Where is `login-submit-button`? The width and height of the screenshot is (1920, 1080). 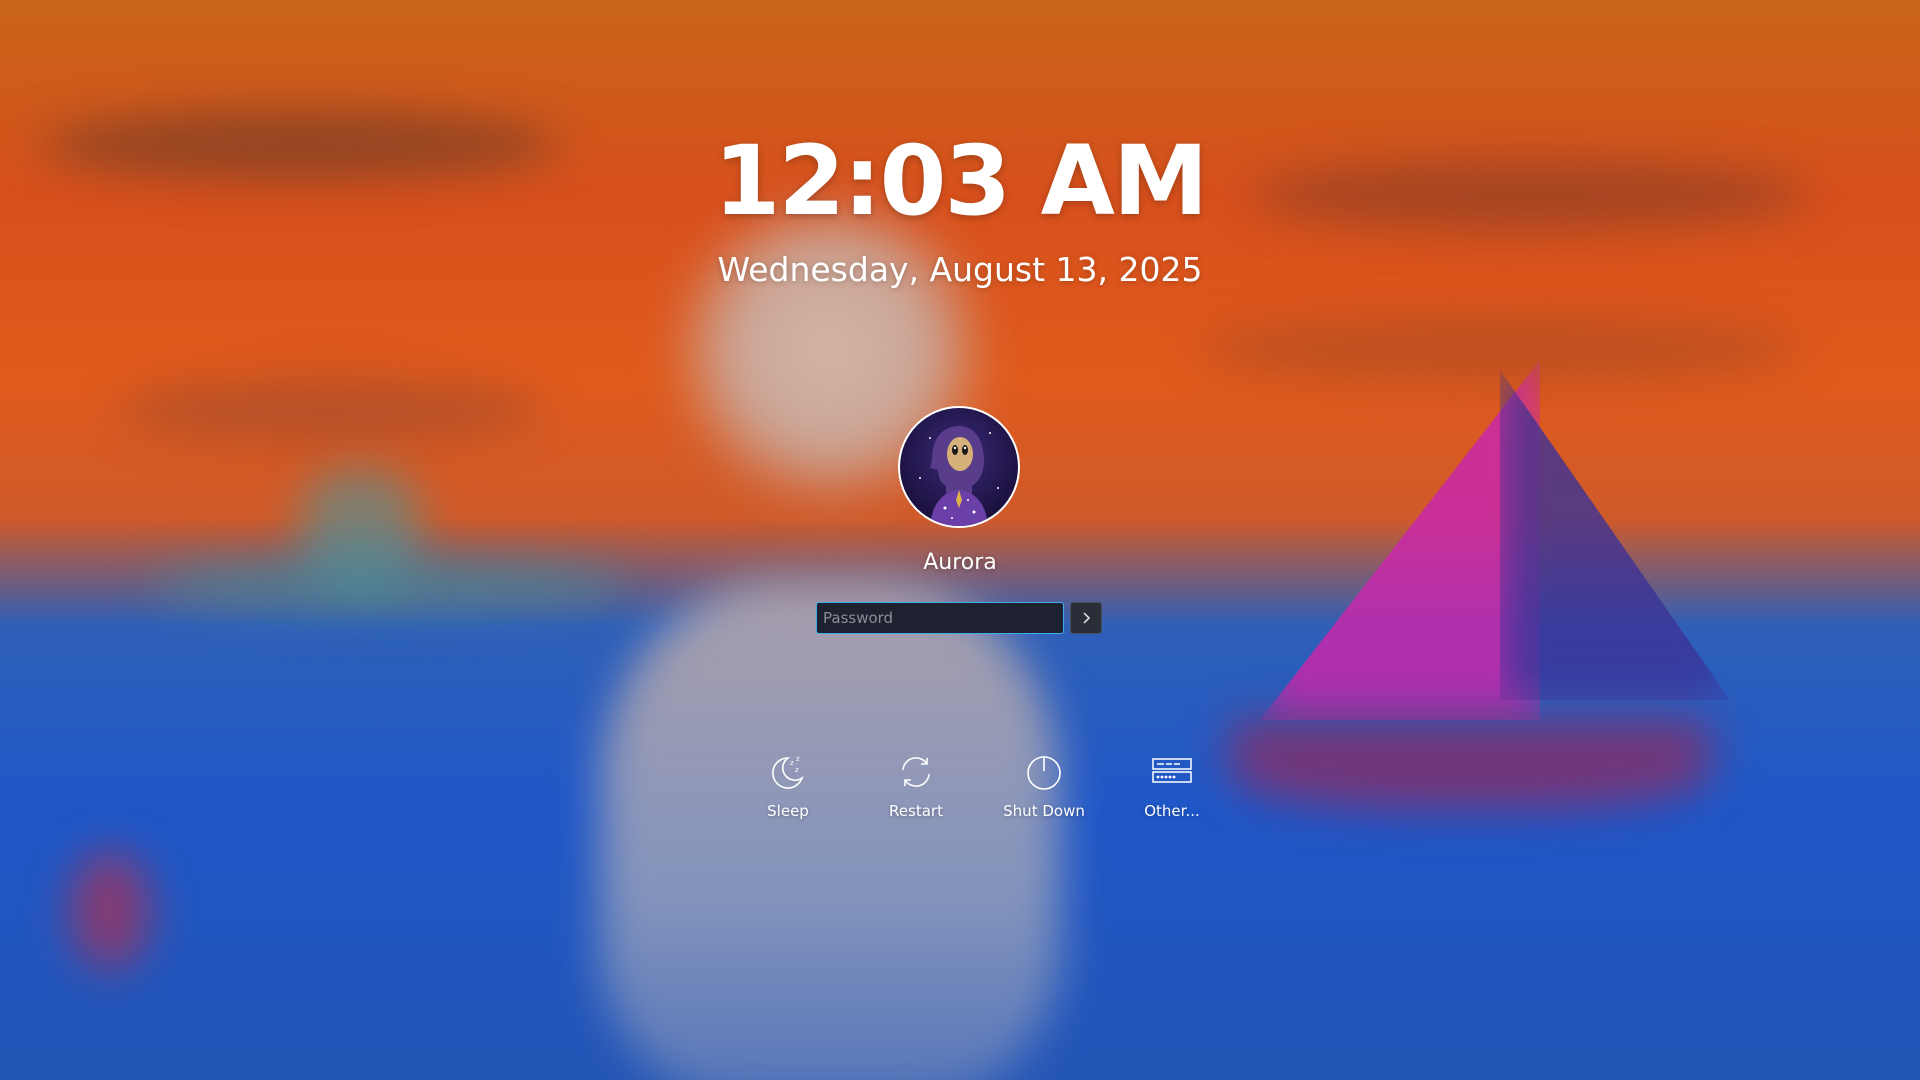 login-submit-button is located at coordinates (1086, 618).